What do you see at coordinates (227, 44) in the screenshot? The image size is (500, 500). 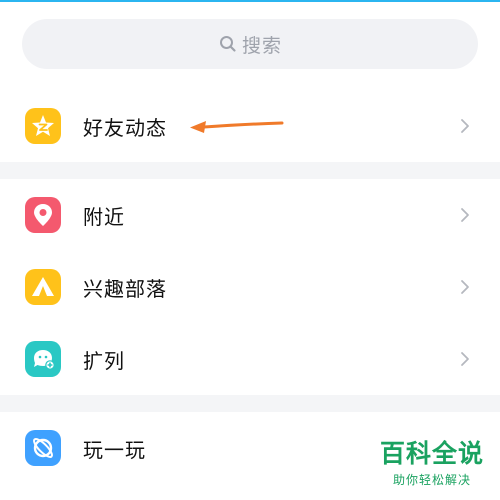 I see `search-icon` at bounding box center [227, 44].